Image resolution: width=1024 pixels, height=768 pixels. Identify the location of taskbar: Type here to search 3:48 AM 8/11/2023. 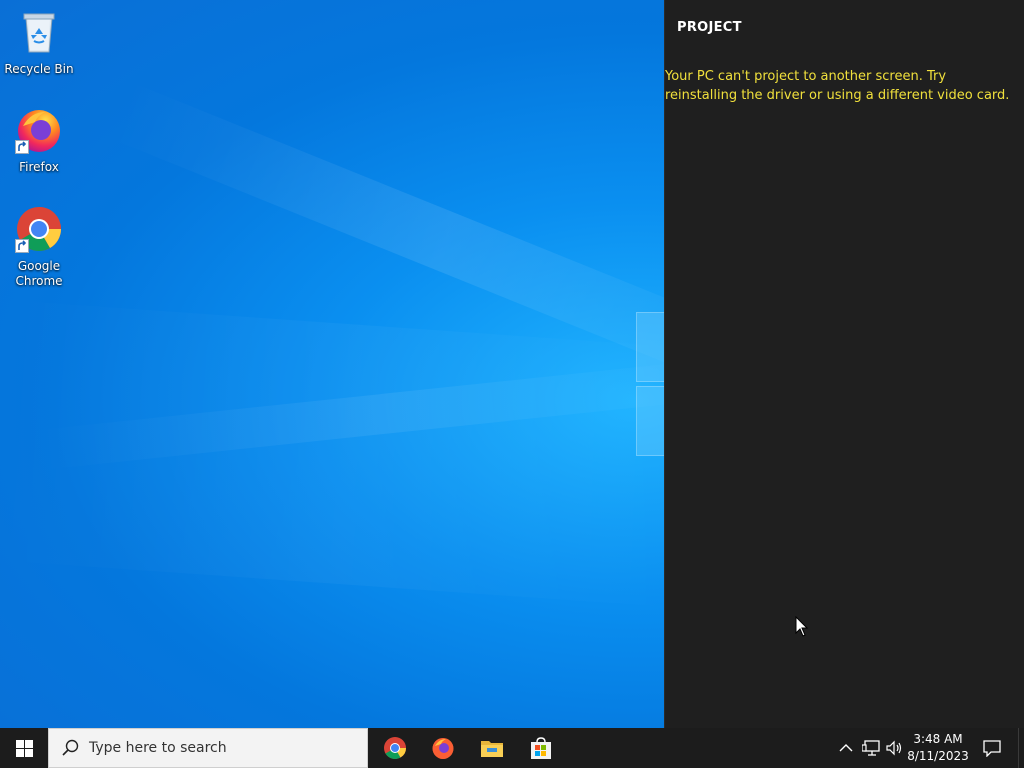
(512, 748).